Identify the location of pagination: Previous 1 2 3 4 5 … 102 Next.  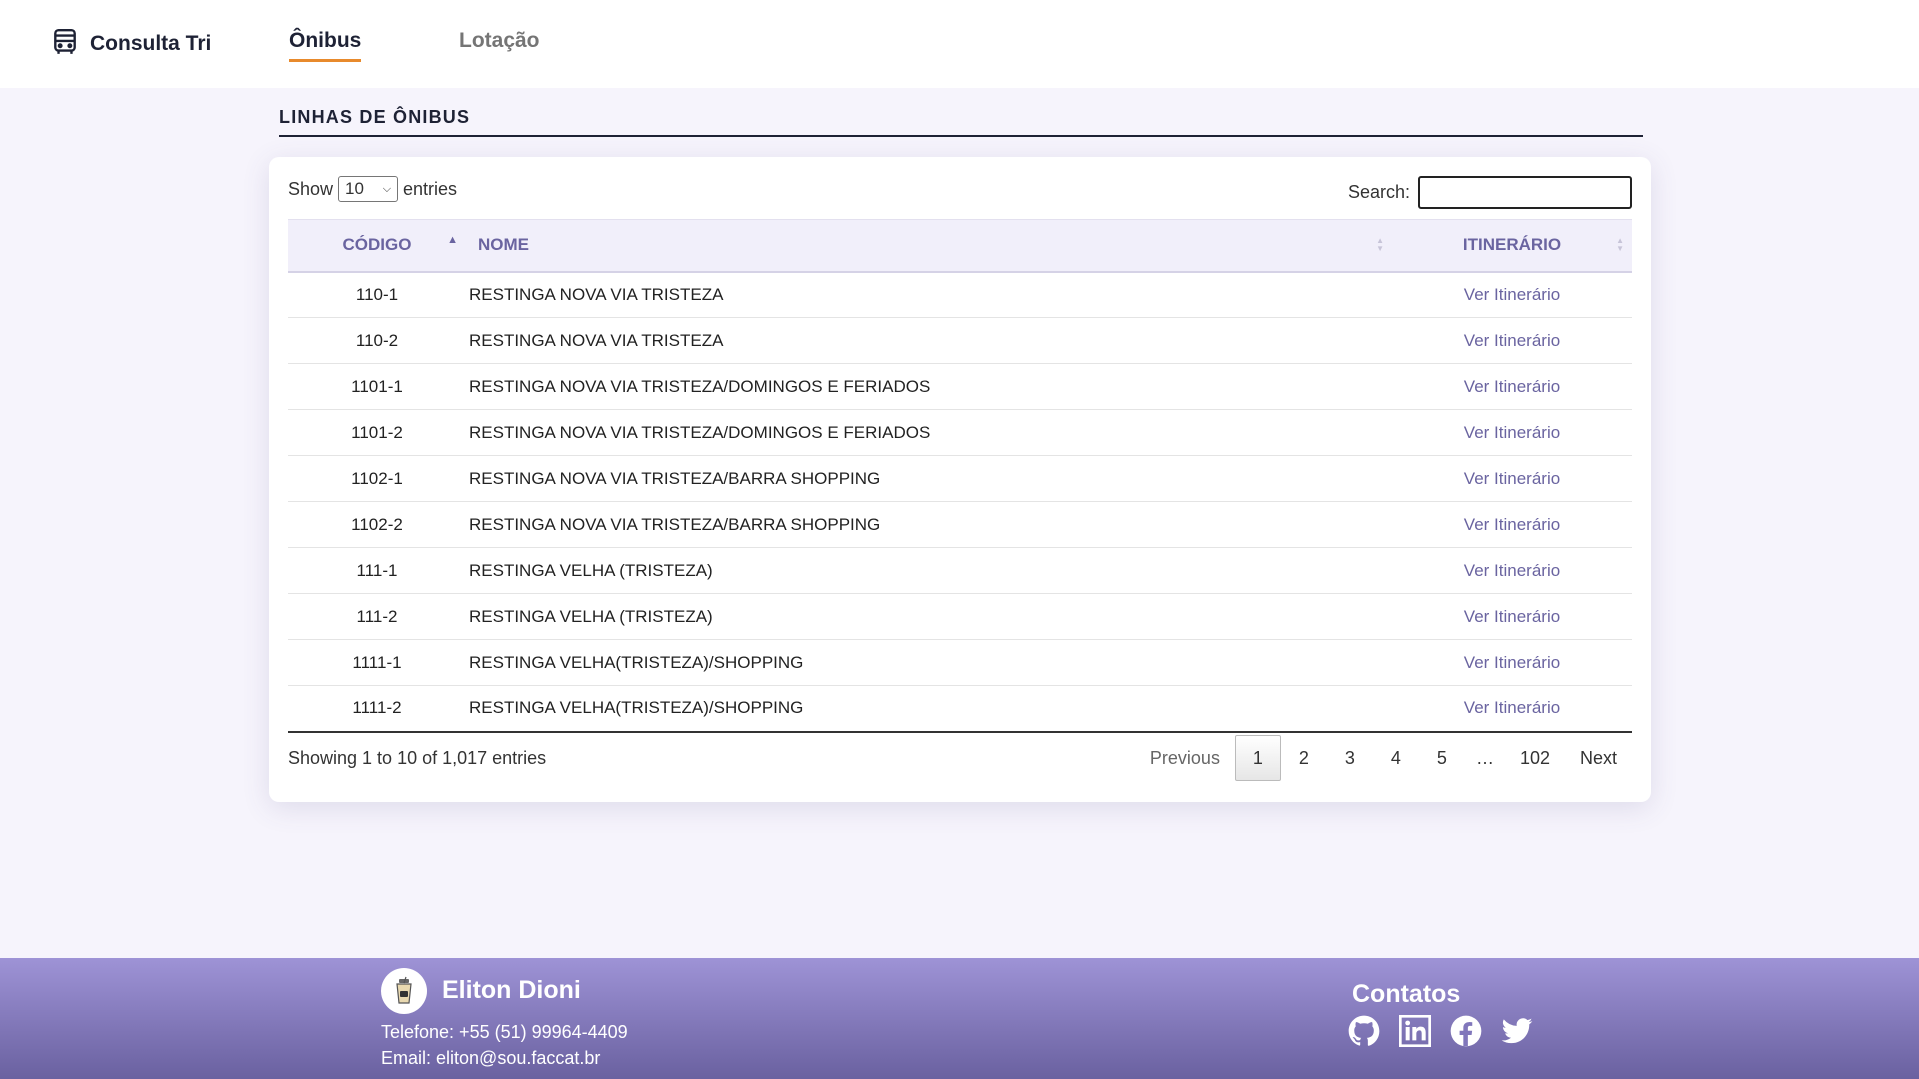
(1383, 758).